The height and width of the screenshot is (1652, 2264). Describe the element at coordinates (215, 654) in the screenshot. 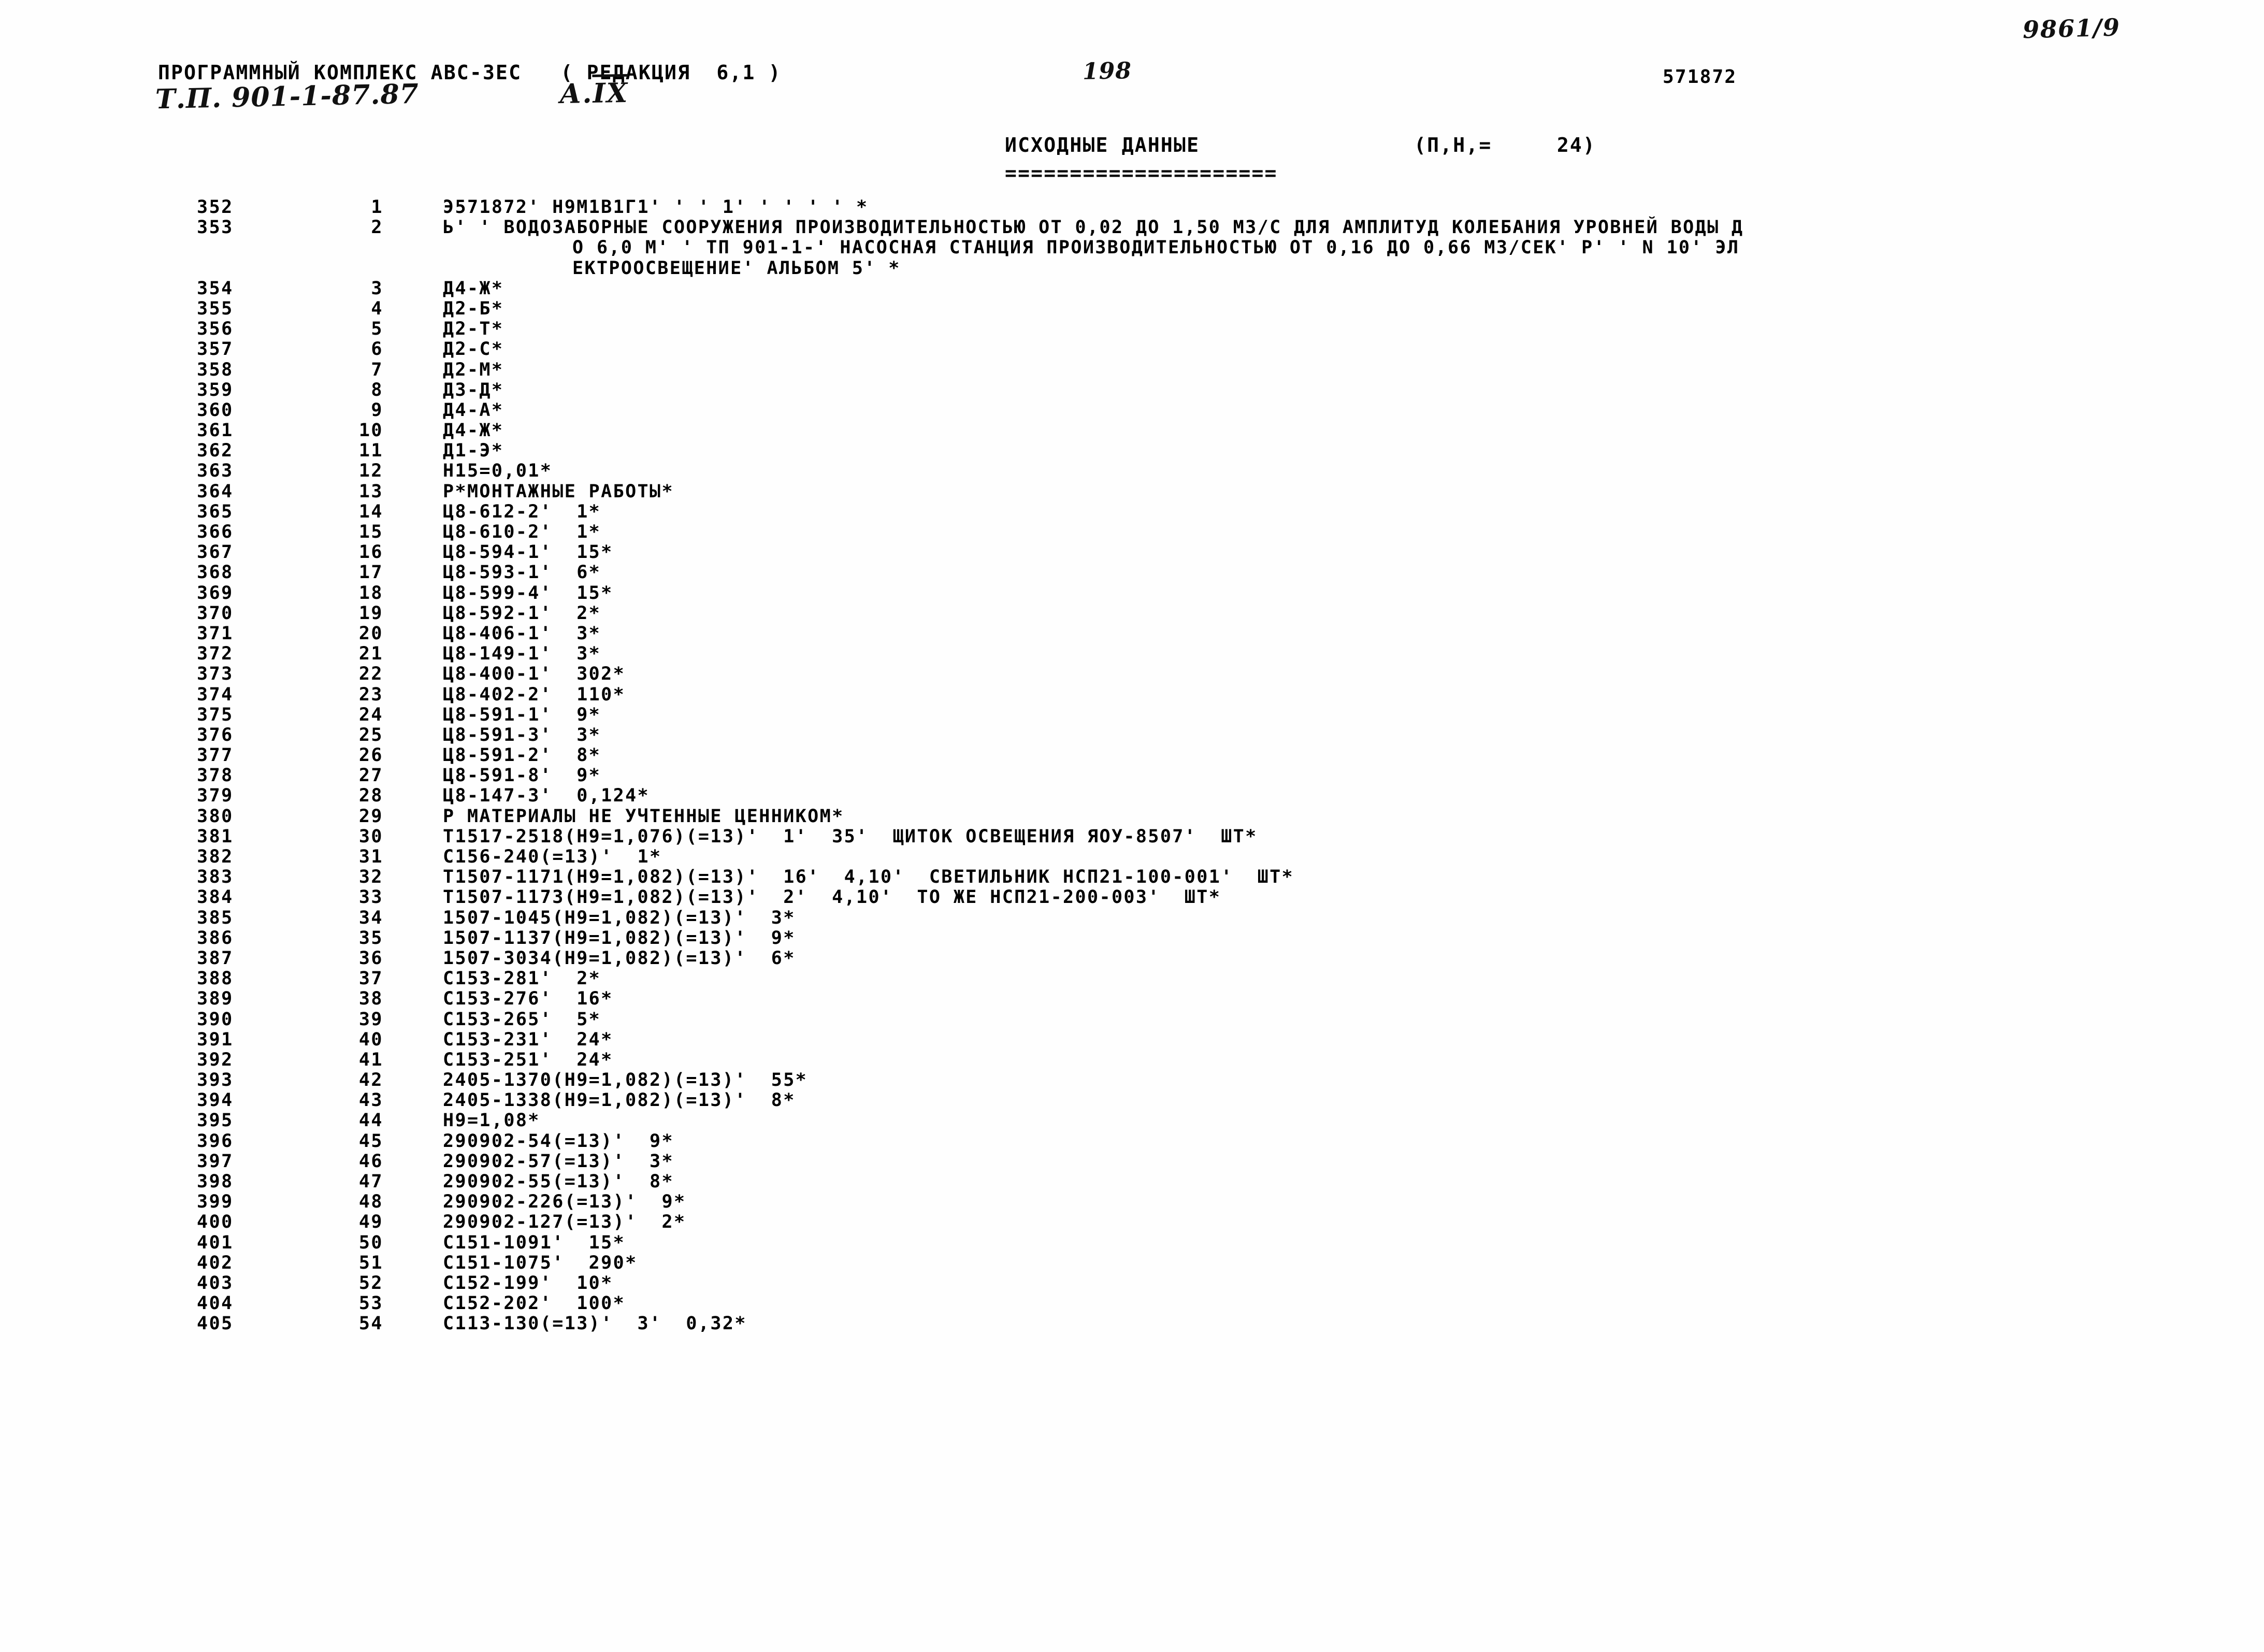

I see `listing-row-sequence: 372` at that location.